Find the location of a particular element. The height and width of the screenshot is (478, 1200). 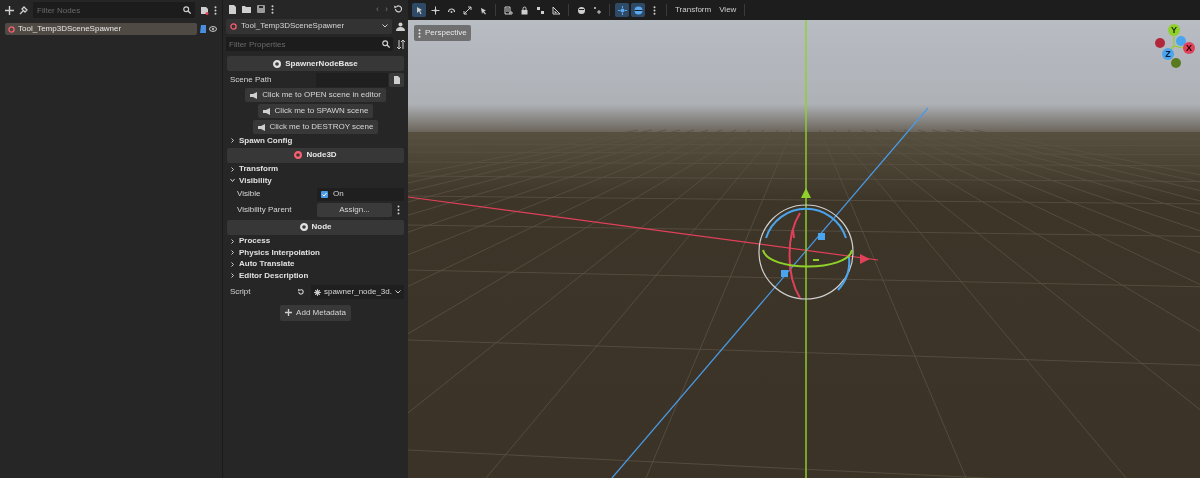

gear-icon is located at coordinates (317, 292).